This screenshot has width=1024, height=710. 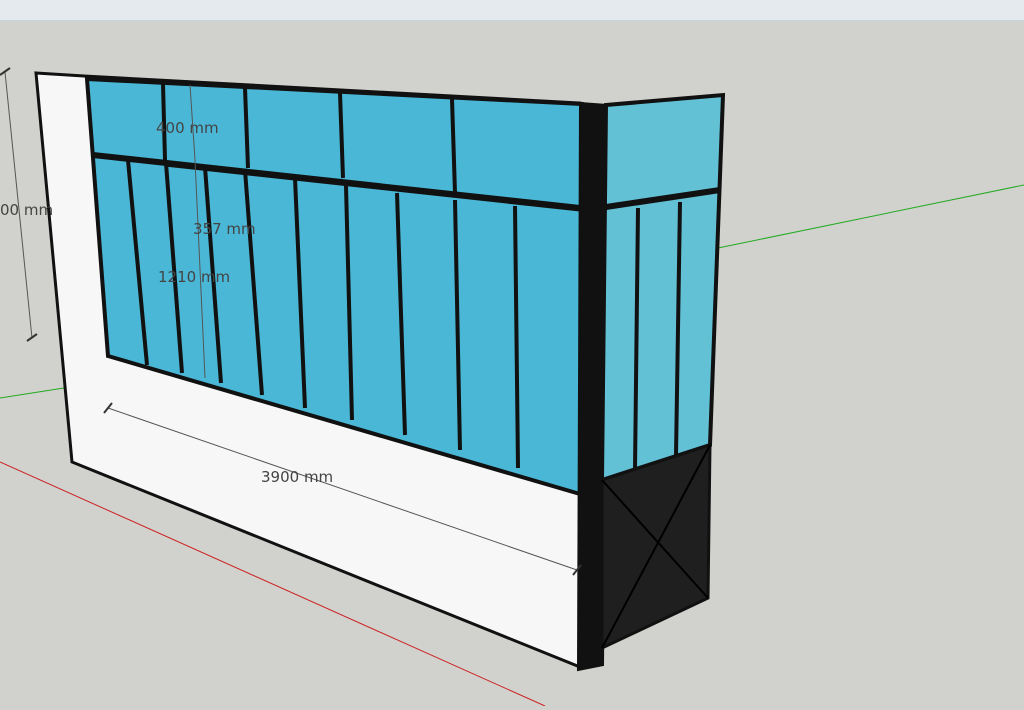 What do you see at coordinates (870, 216) in the screenshot?
I see `green-axis-right` at bounding box center [870, 216].